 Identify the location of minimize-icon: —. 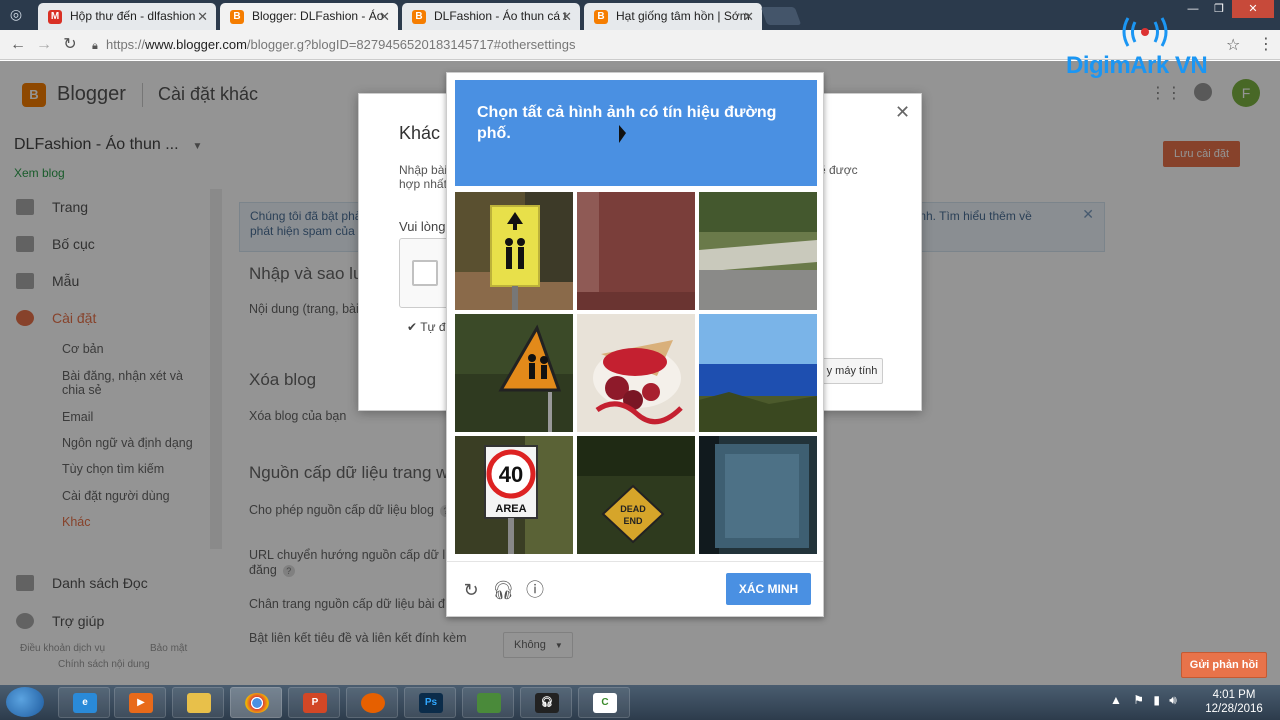
(1193, 9).